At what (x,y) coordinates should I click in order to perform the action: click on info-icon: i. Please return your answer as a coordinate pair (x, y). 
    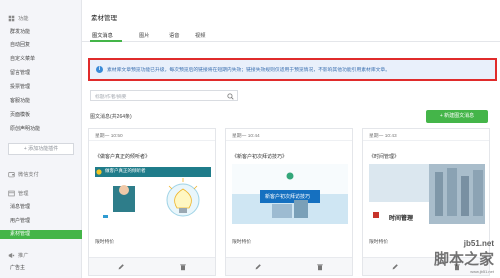
    Looking at the image, I should click on (99, 69).